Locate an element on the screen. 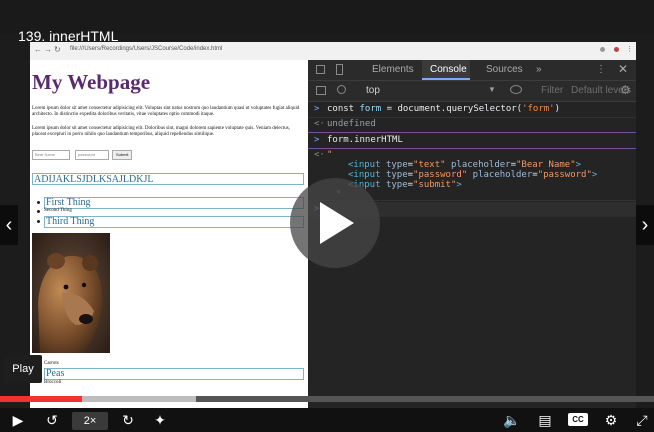  console-output-line-2: <· undefined is located at coordinates (472, 125).